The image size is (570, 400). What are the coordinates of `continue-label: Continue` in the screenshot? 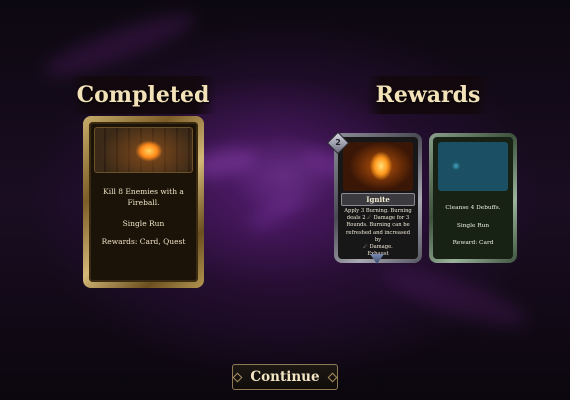 It's located at (285, 377).